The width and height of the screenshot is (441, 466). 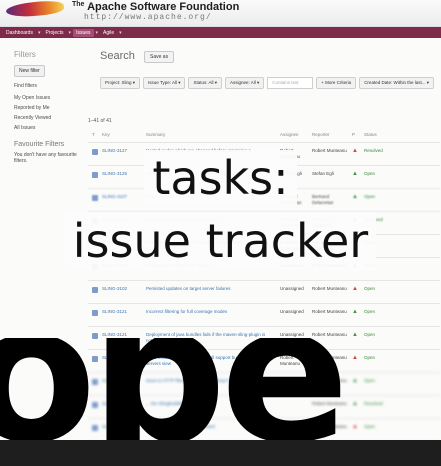 What do you see at coordinates (353, 134) in the screenshot?
I see `col-priority: P` at bounding box center [353, 134].